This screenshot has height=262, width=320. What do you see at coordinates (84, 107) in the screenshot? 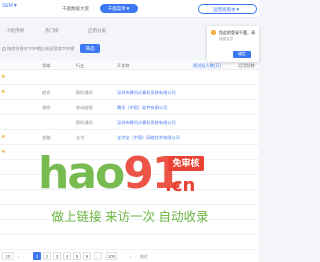
I see `cell-industry: 休闲益智` at bounding box center [84, 107].